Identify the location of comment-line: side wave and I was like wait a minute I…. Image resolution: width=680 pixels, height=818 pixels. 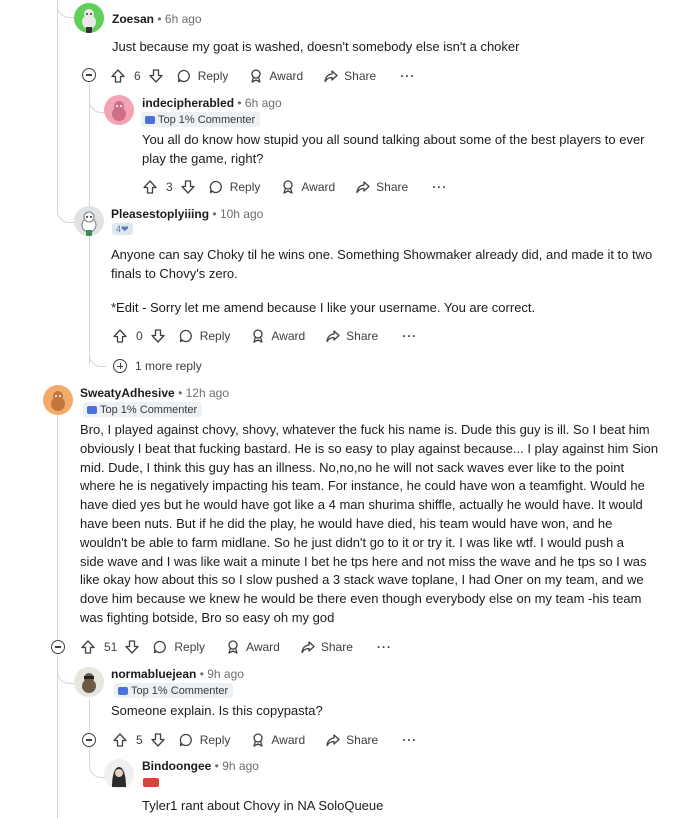
(363, 561).